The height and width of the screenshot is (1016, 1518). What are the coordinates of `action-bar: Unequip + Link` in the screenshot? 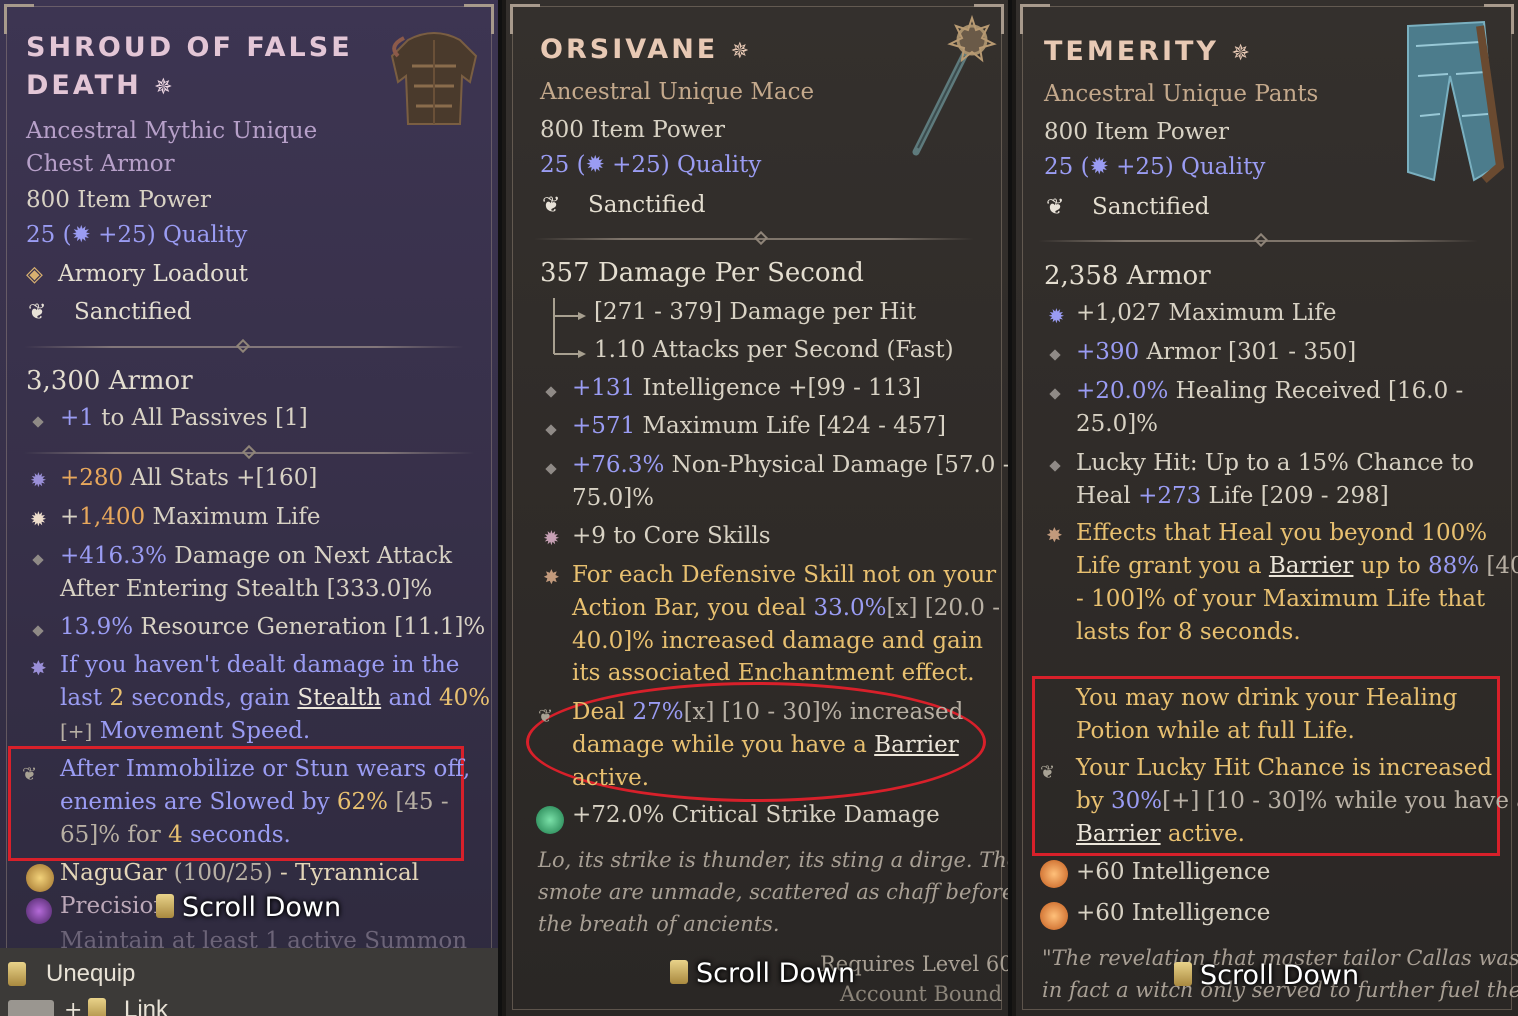 It's located at (249, 982).